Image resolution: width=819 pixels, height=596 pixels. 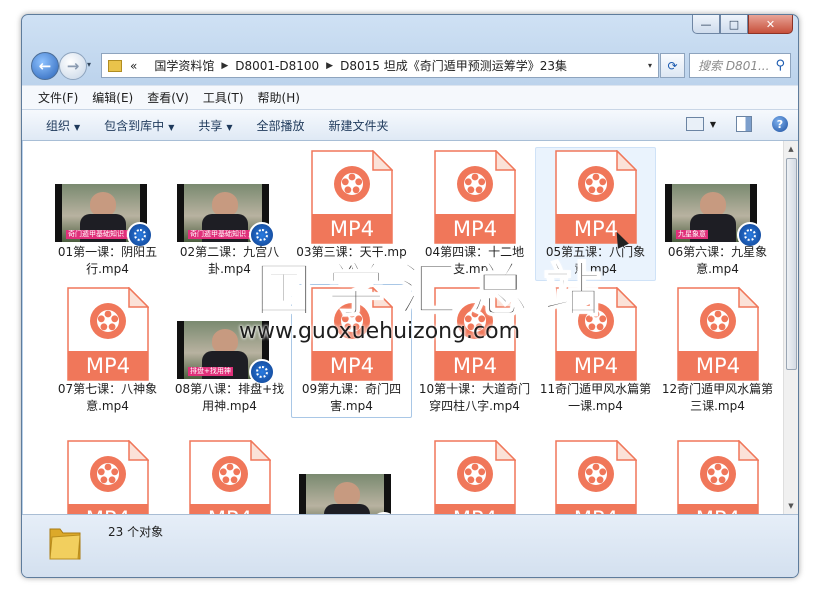 I want to click on minimize-button: —, so click(x=706, y=24).